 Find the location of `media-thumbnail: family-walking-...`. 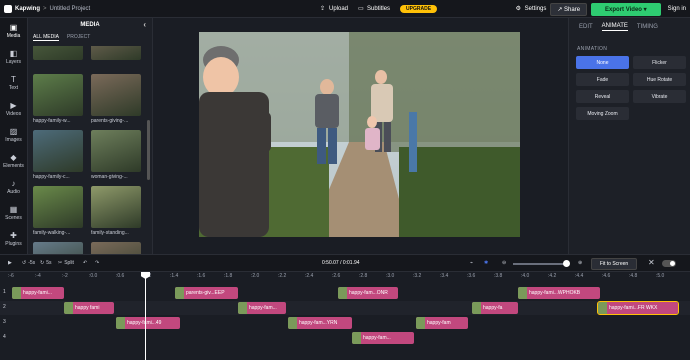

media-thumbnail: family-walking-... is located at coordinates (58, 211).